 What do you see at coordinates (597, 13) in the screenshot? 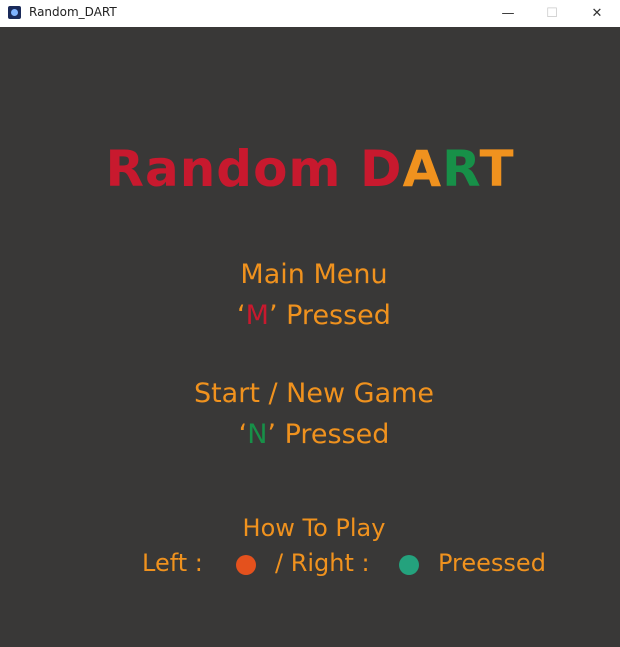
I see `close-button: ✕` at bounding box center [597, 13].